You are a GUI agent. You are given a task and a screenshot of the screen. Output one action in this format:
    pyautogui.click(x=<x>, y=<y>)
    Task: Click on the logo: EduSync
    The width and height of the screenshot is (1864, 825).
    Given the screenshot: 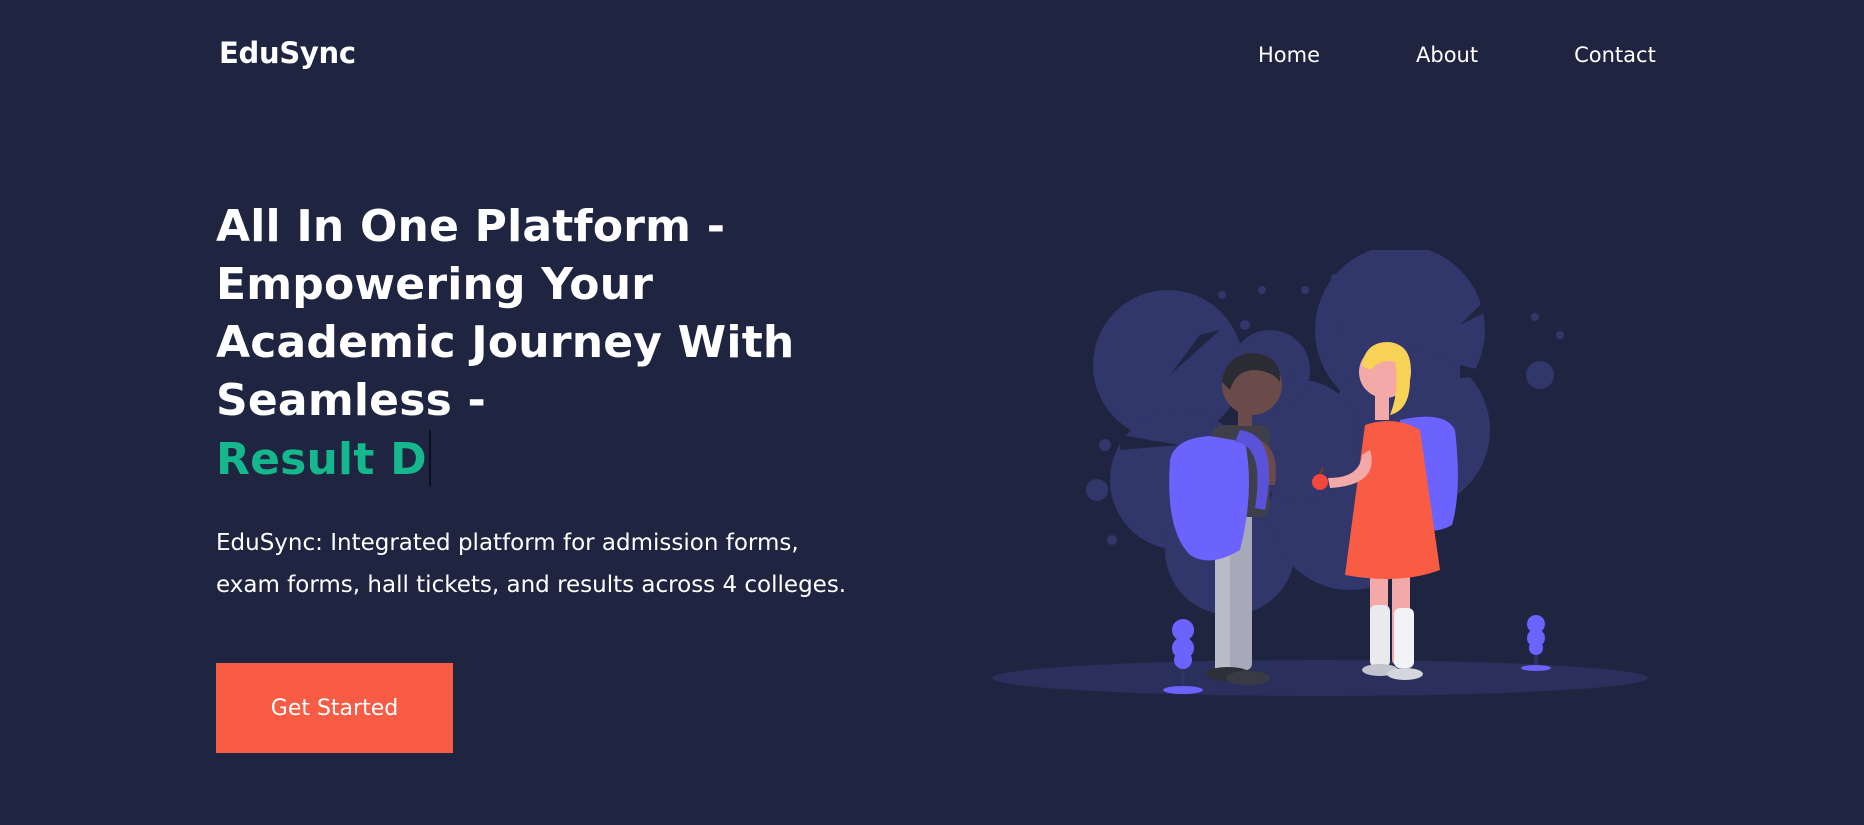 What is the action you would take?
    pyautogui.click(x=287, y=53)
    